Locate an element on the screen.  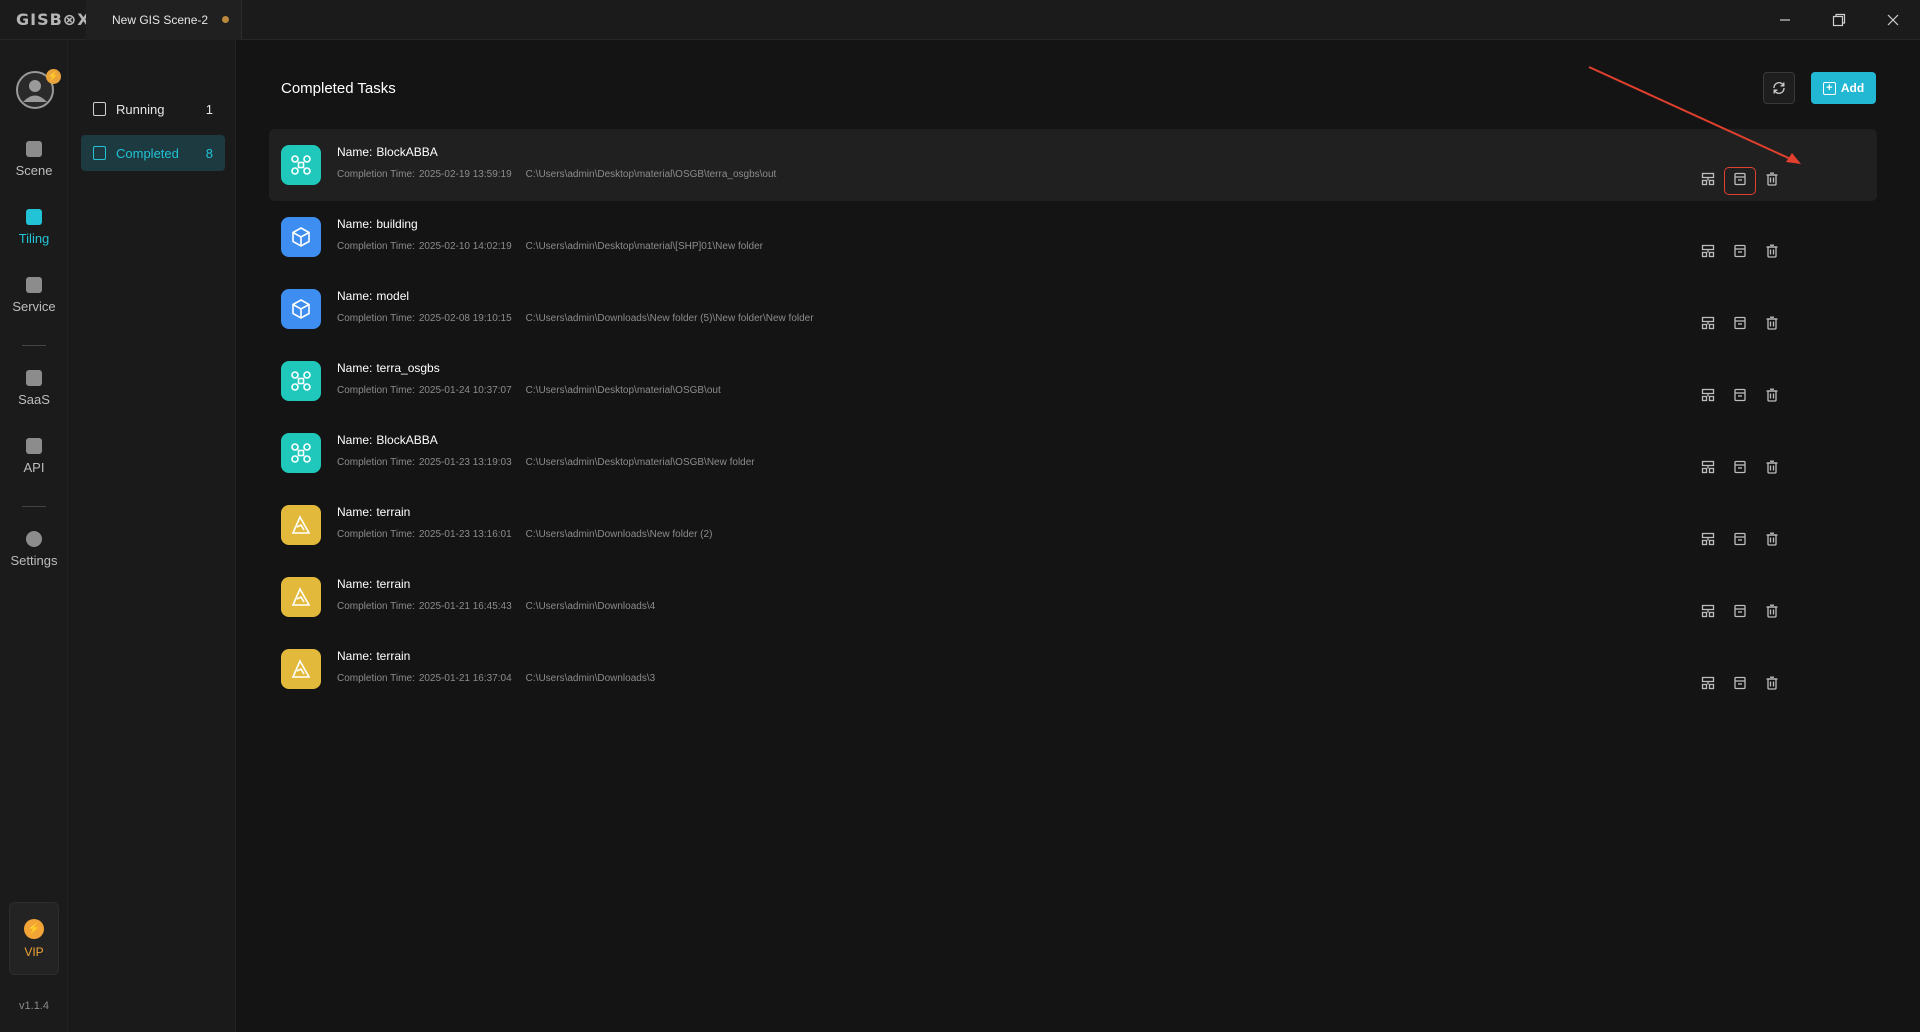
task-name: Name: BlockABBA is located at coordinates (387, 440).